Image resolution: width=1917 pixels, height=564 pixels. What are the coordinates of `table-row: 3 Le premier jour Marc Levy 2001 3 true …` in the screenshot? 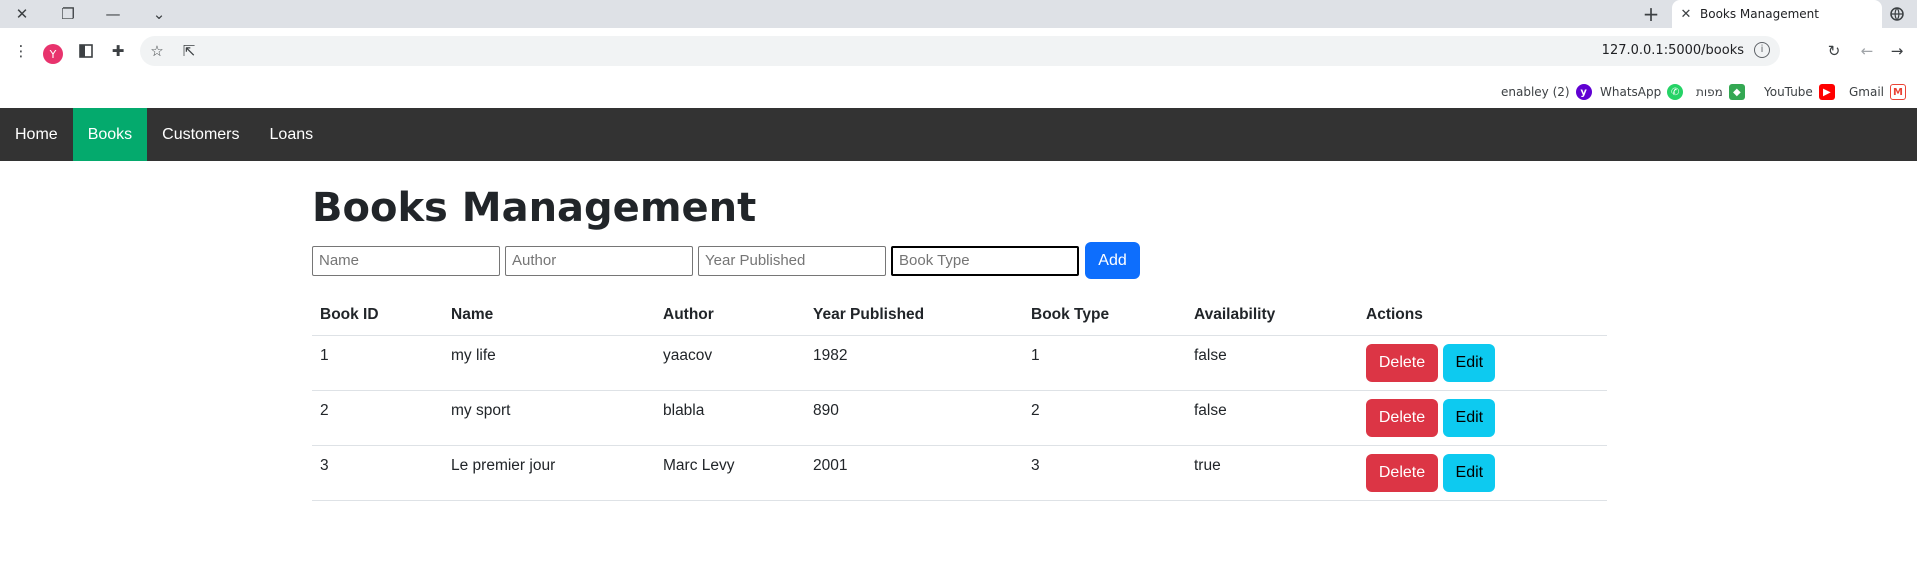 It's located at (959, 473).